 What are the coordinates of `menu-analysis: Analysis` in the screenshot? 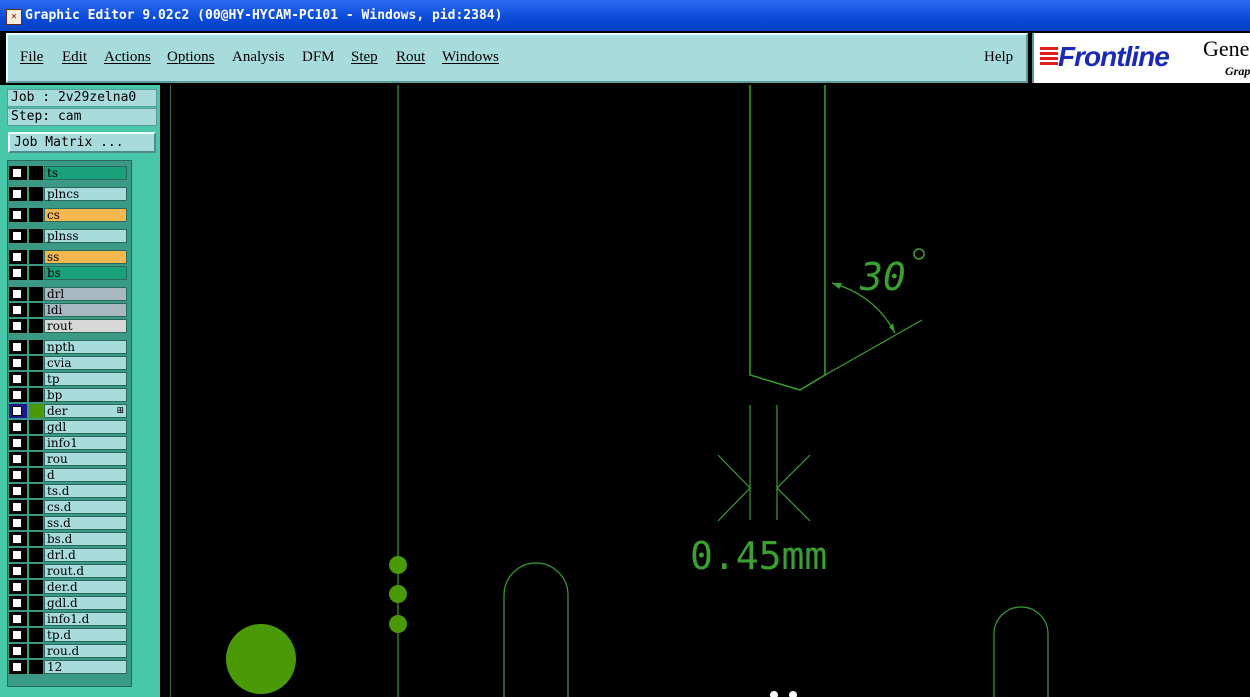 It's located at (258, 57).